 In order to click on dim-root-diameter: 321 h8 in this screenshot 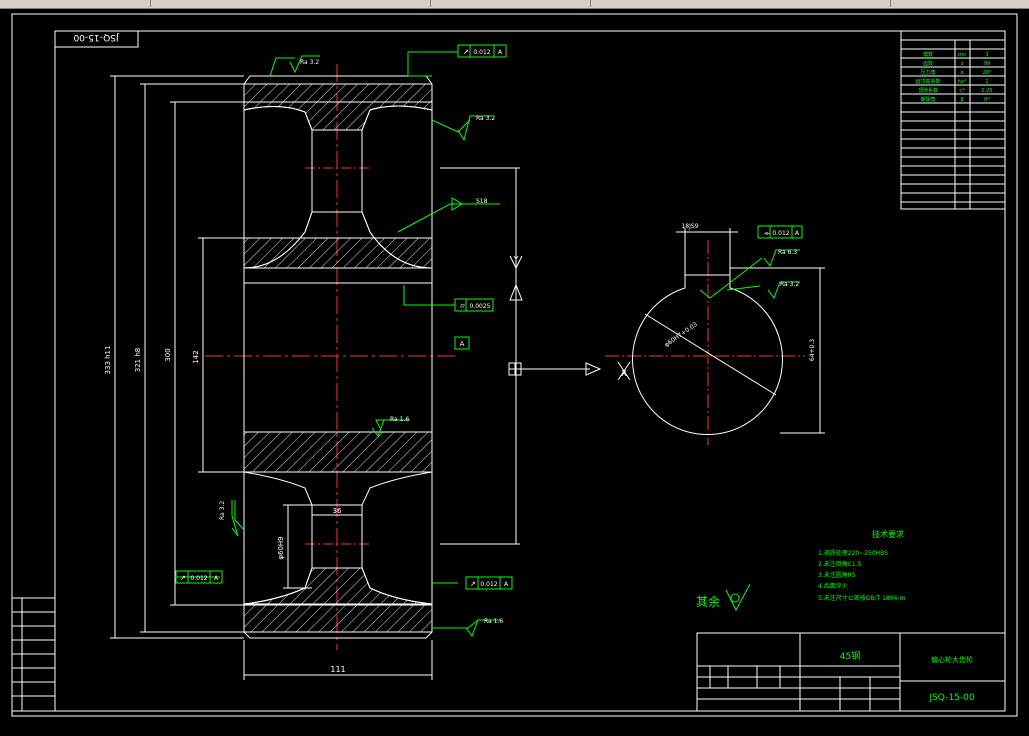, I will do `click(138, 360)`.